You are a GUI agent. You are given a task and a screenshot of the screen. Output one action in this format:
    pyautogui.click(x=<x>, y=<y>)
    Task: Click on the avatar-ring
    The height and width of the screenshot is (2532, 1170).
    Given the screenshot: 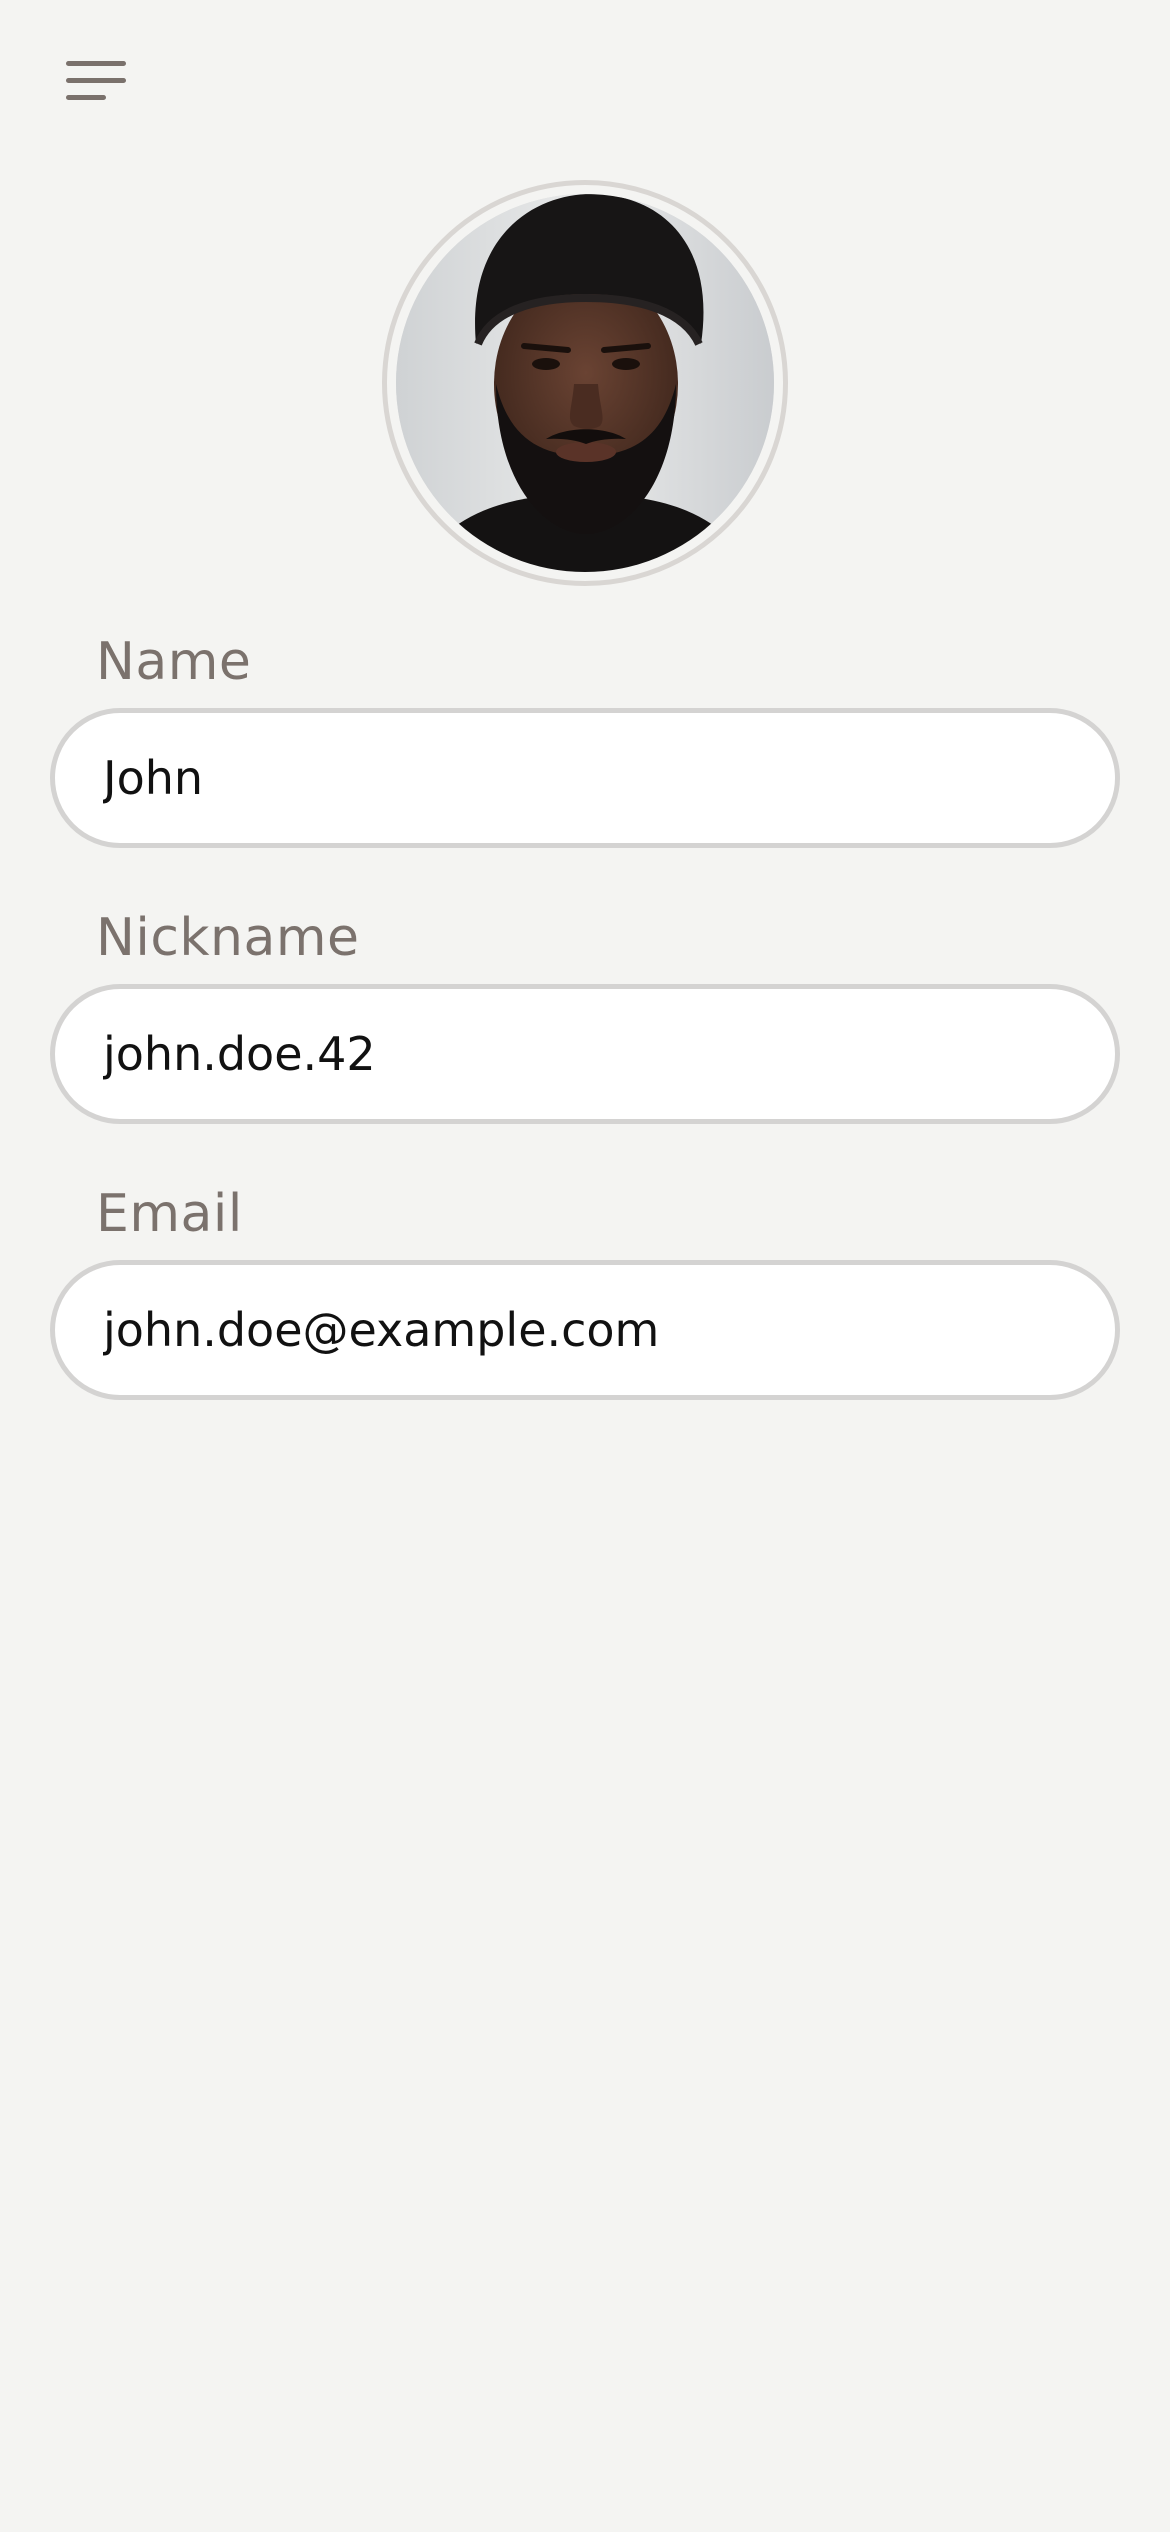 What is the action you would take?
    pyautogui.click(x=585, y=383)
    